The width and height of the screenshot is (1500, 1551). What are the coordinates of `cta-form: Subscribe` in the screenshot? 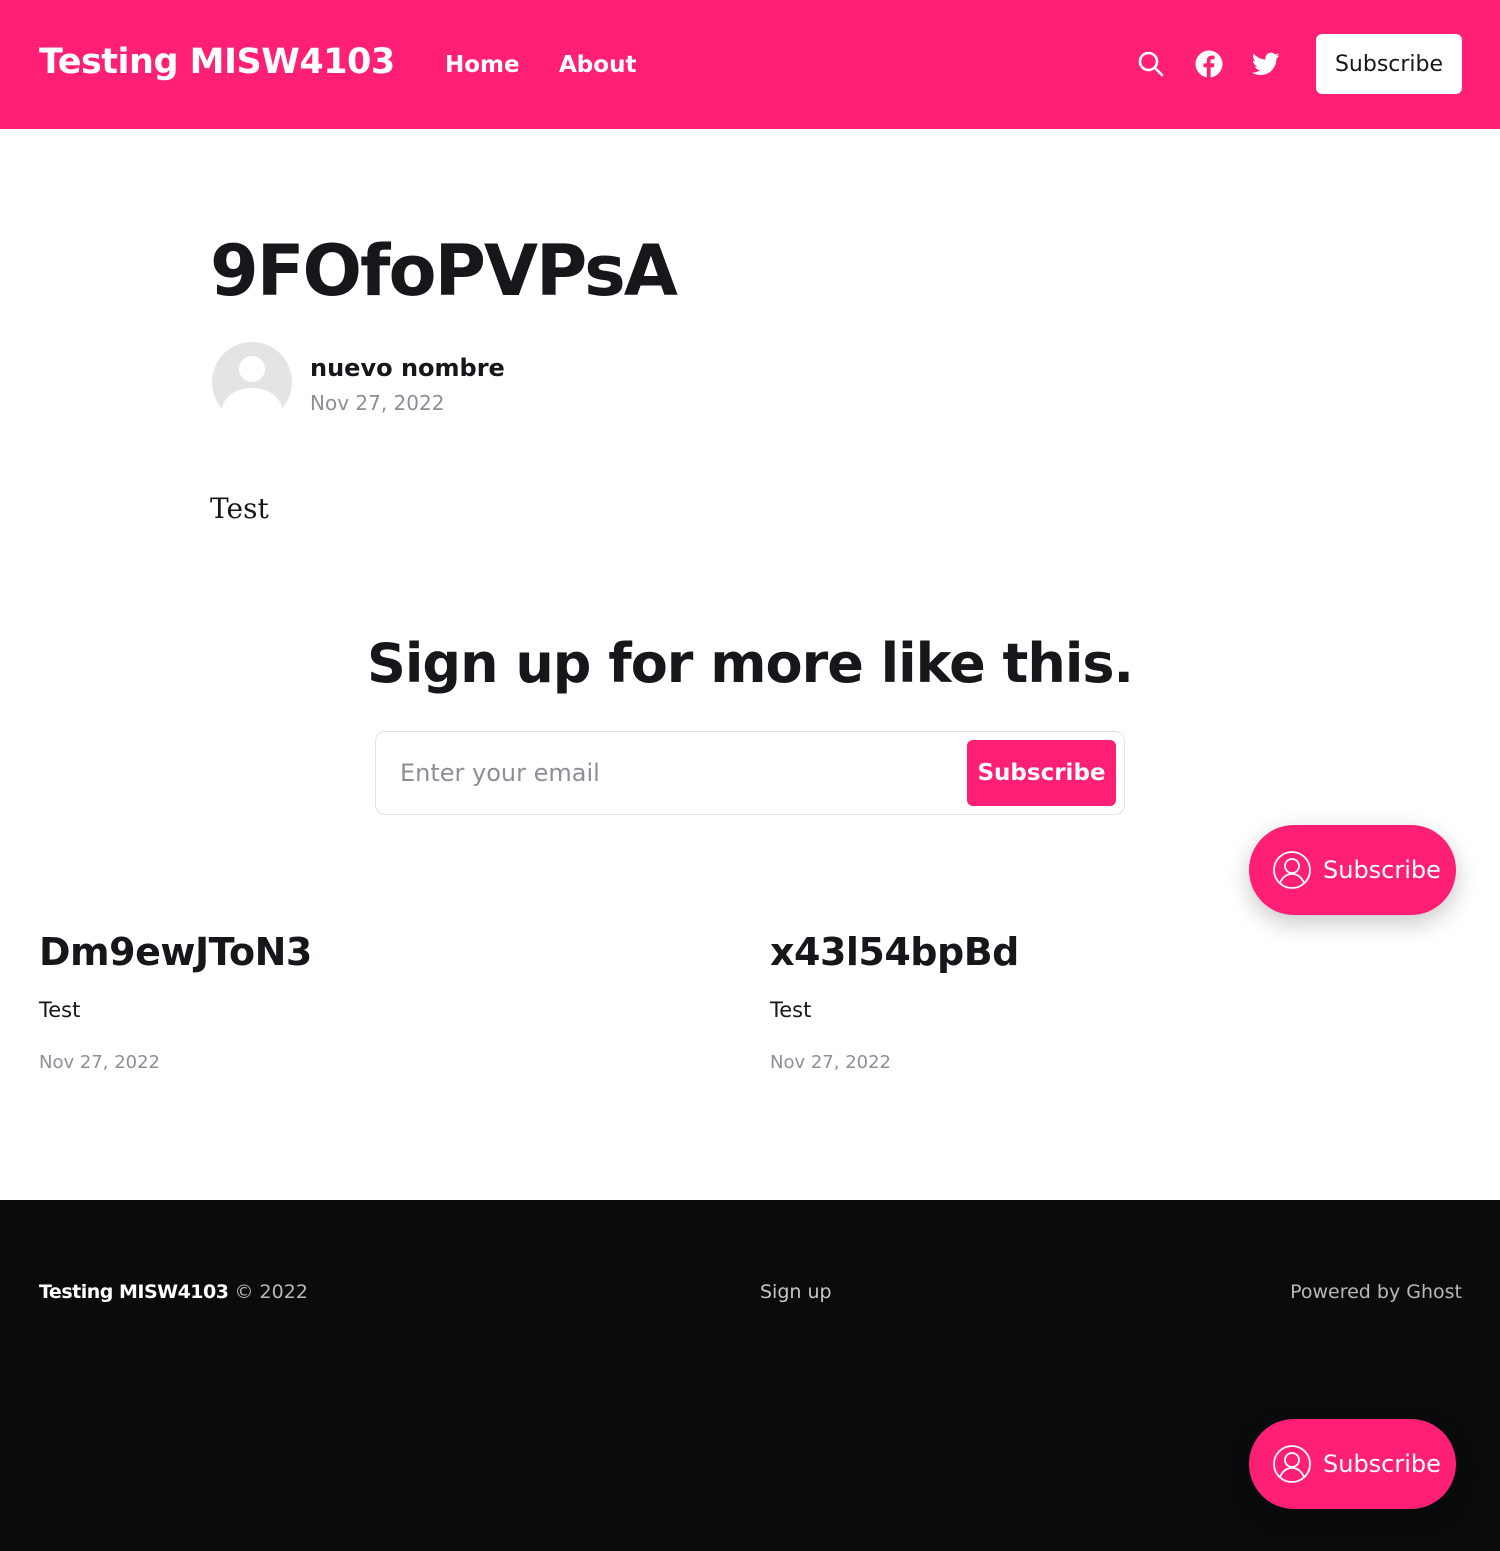 It's located at (750, 773).